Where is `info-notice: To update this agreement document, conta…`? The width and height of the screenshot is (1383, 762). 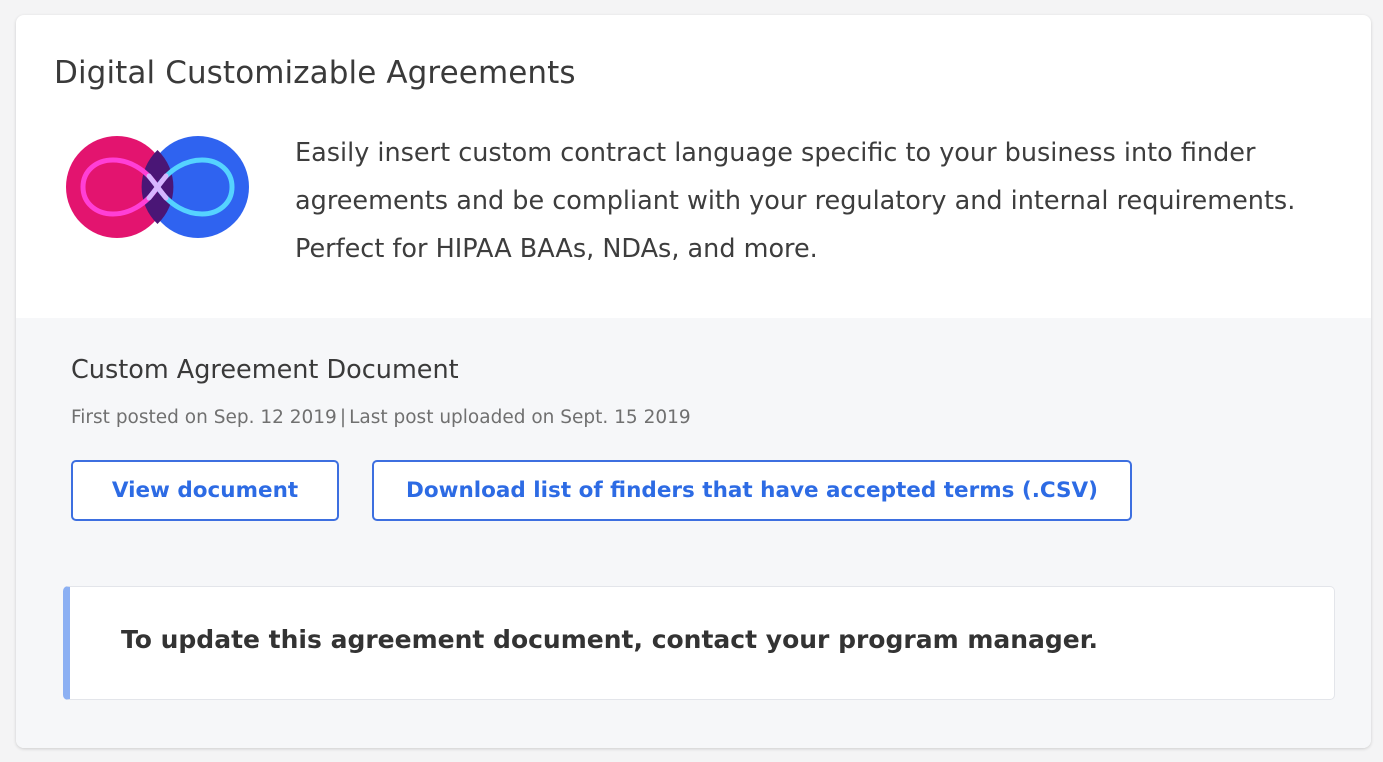 info-notice: To update this agreement document, conta… is located at coordinates (699, 643).